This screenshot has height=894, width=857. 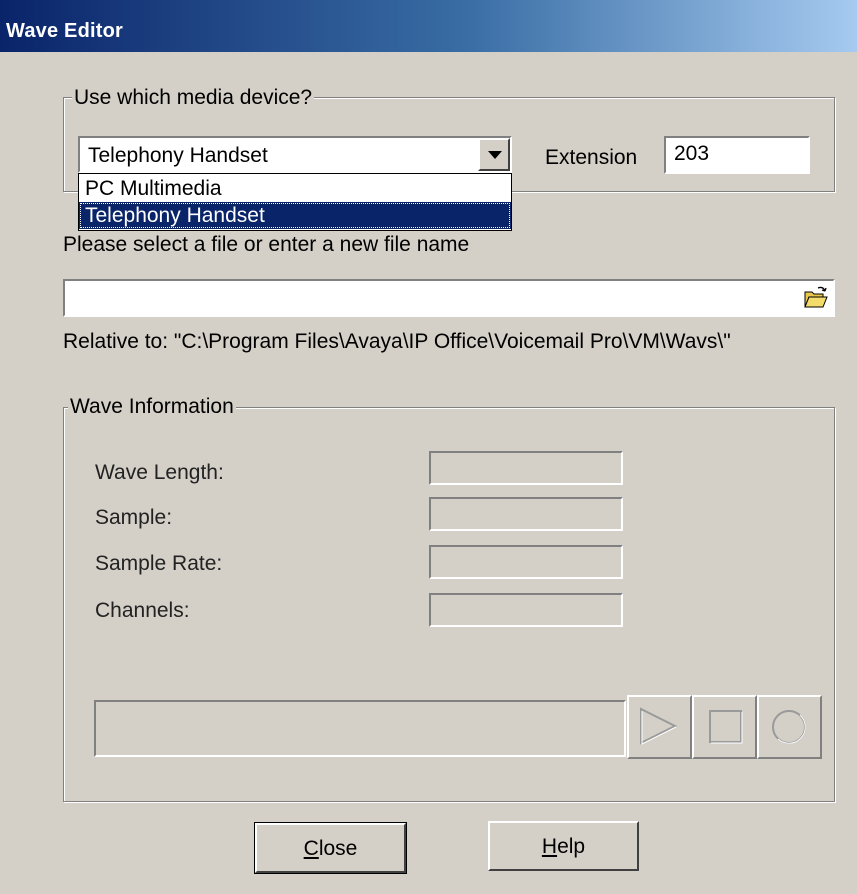 What do you see at coordinates (134, 517) in the screenshot?
I see `sample-label: Sample:` at bounding box center [134, 517].